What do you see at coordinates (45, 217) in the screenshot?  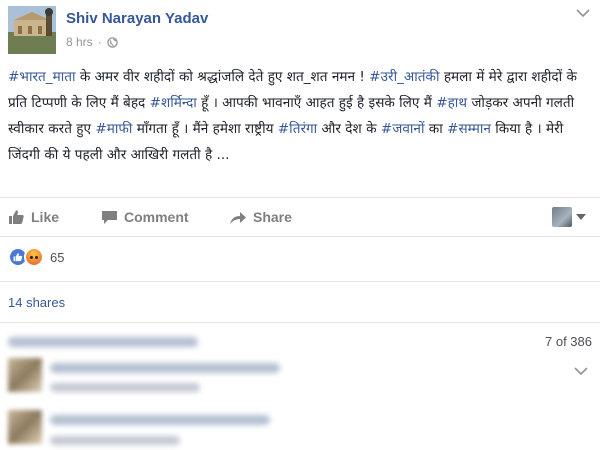 I see `like-label: Like` at bounding box center [45, 217].